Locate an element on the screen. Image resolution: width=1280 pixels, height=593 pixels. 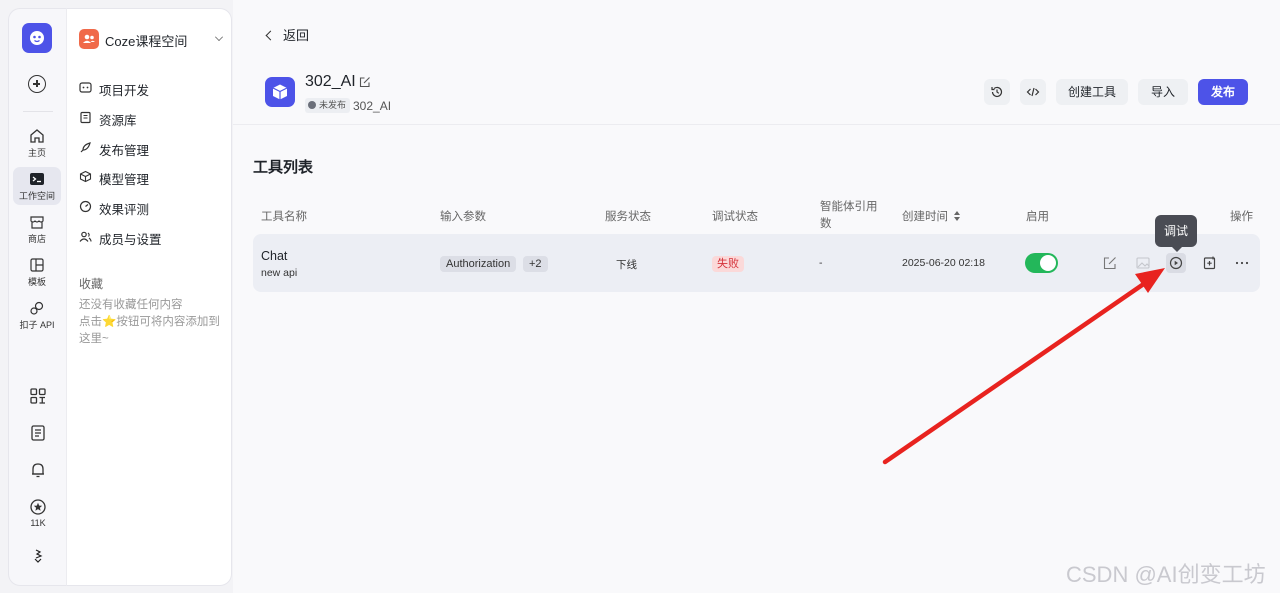
cube-icon is located at coordinates (85, 176).